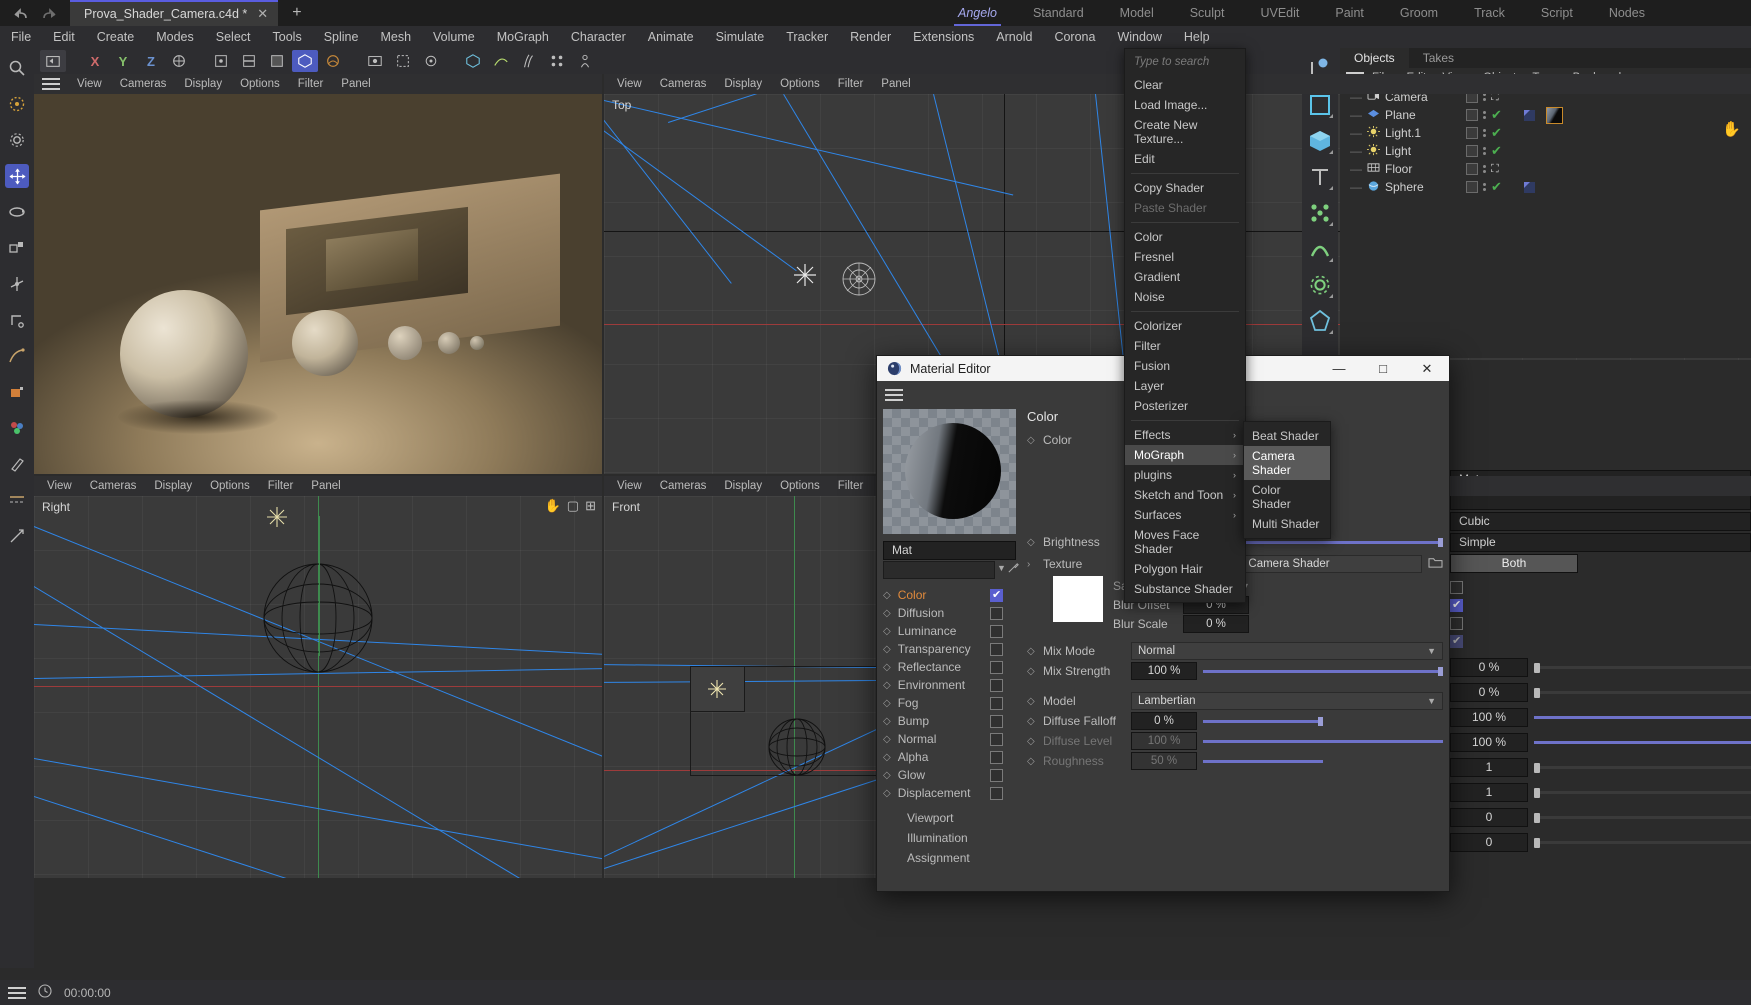 The height and width of the screenshot is (1005, 1751). Describe the element at coordinates (1235, 721) in the screenshot. I see `prop-diffuse-falloff-row: ◇ Diffuse Falloff 0 %` at that location.